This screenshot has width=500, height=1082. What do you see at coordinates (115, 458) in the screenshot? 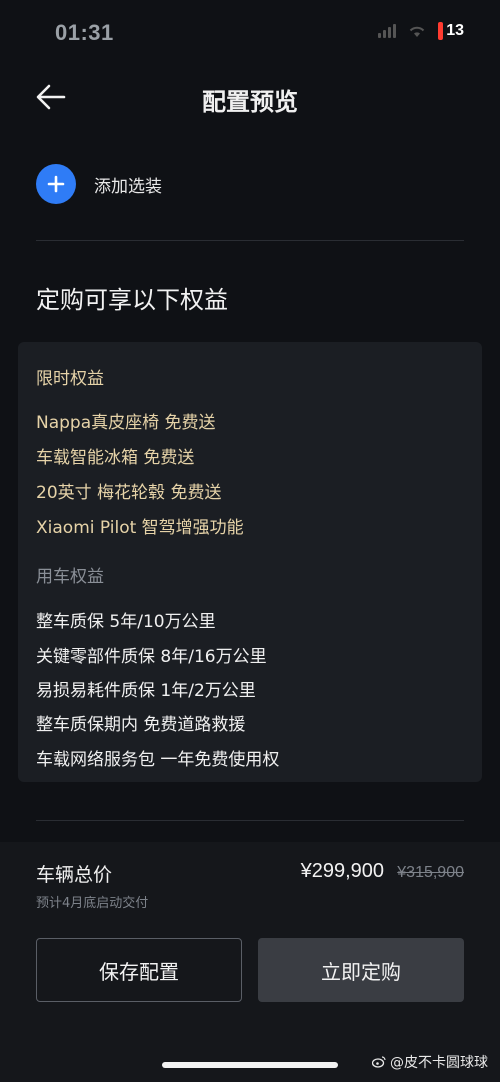
I see `limited-benefit-item: 车载智能冰箱 免费送` at bounding box center [115, 458].